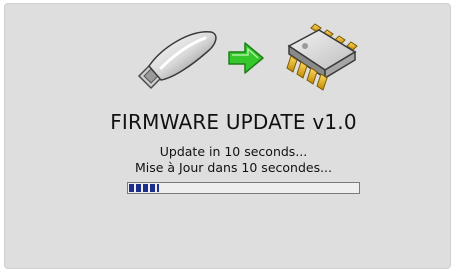 The width and height of the screenshot is (457, 275). I want to click on microchip-icon, so click(322, 56).